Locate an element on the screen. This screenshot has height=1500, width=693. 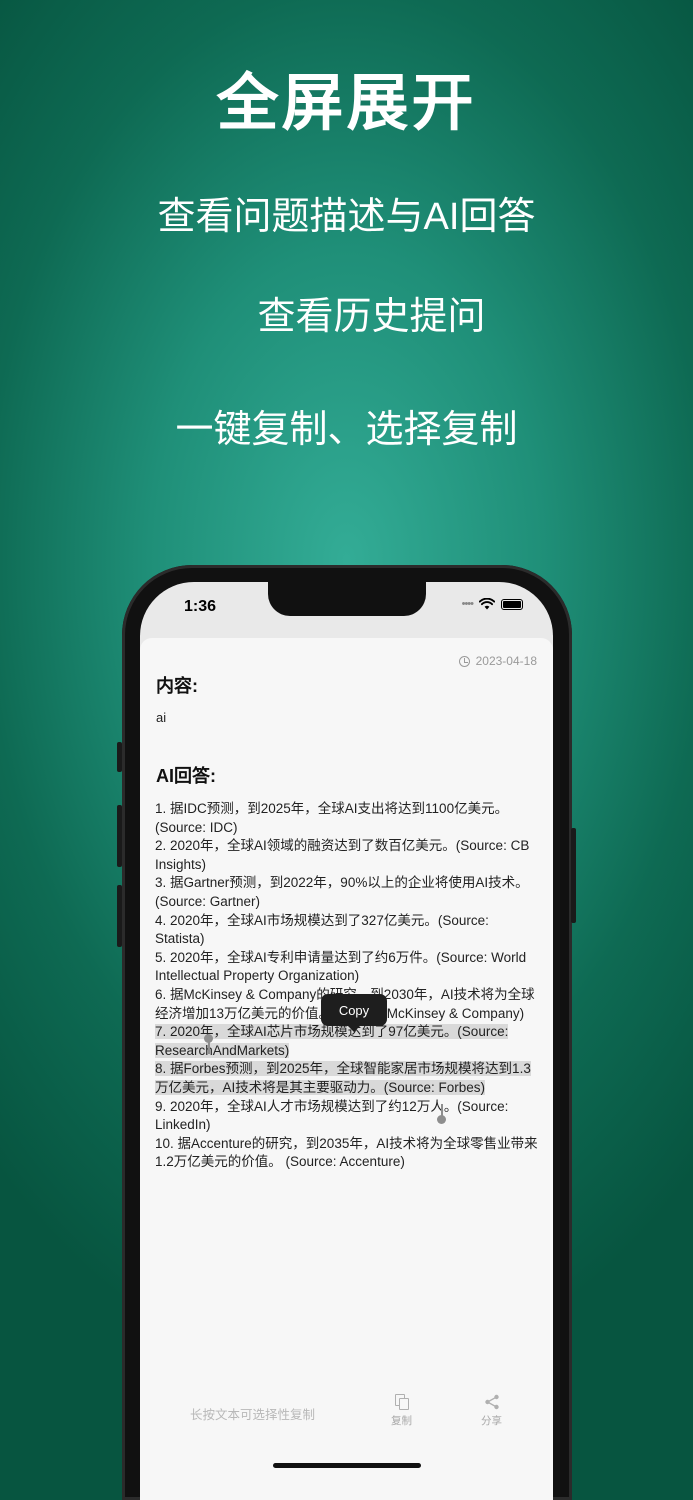
status-icons: •••• is located at coordinates (492, 604).